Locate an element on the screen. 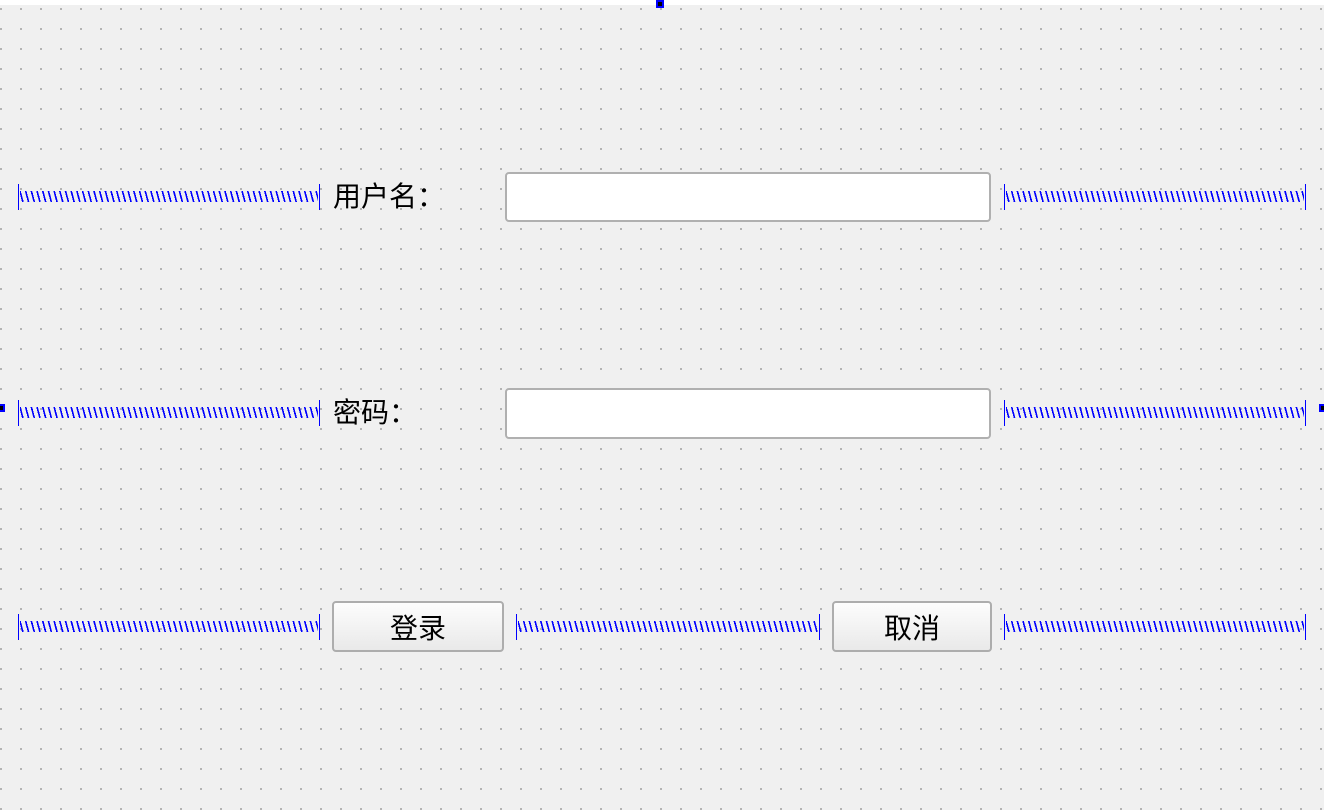  resize-handle-left is located at coordinates (2, 408).